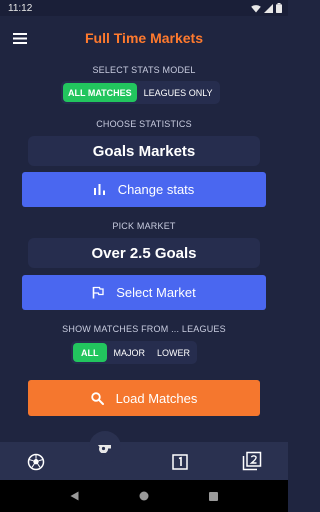 Image resolution: width=320 pixels, height=512 pixels. I want to click on bottom-nav, so click(144, 461).